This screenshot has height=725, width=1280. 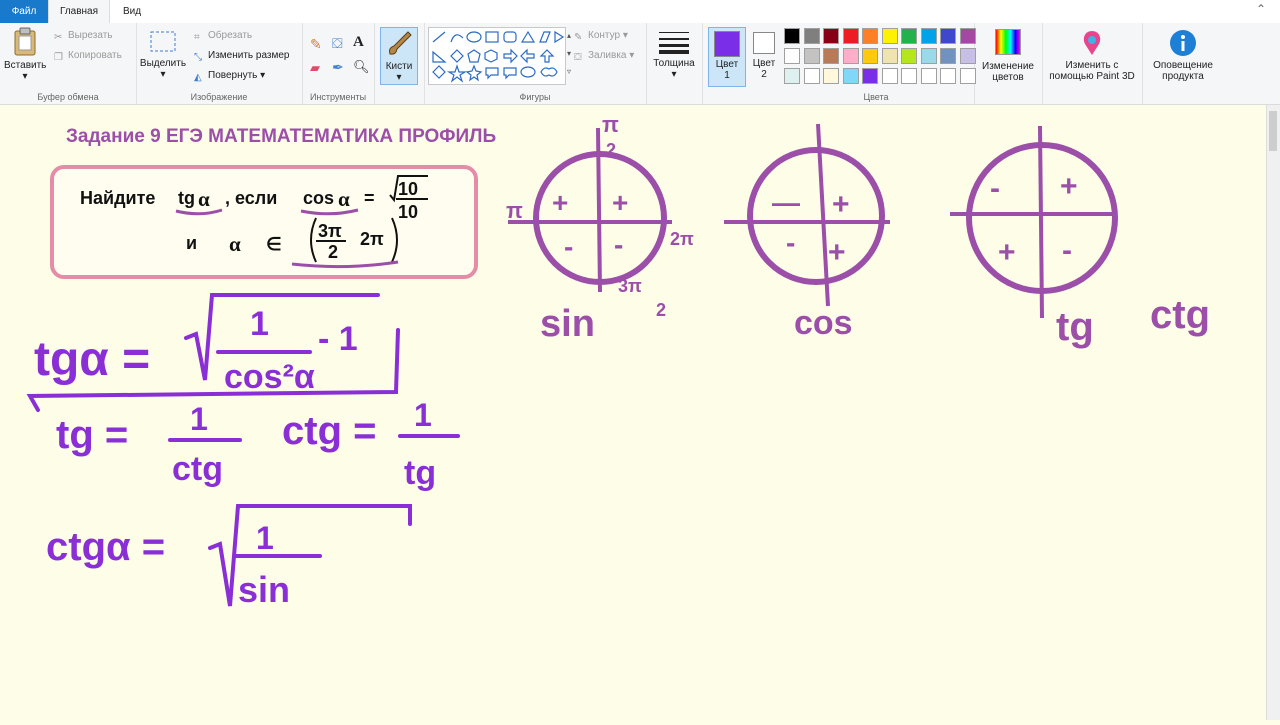 I want to click on task-num: 10, so click(x=408, y=189).